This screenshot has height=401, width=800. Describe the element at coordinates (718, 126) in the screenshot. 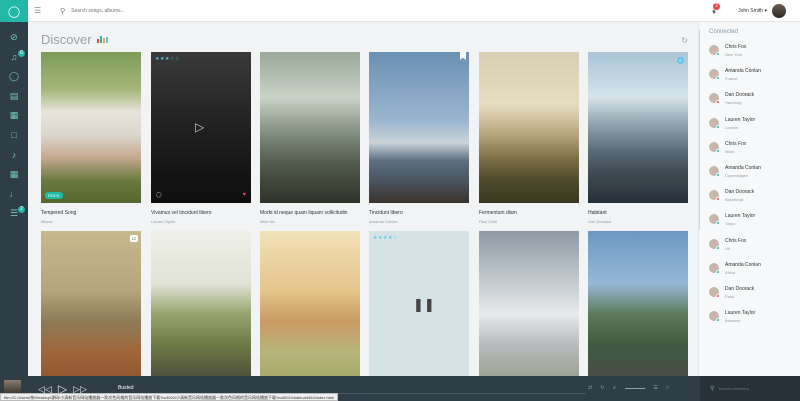

I see `status-dot` at that location.